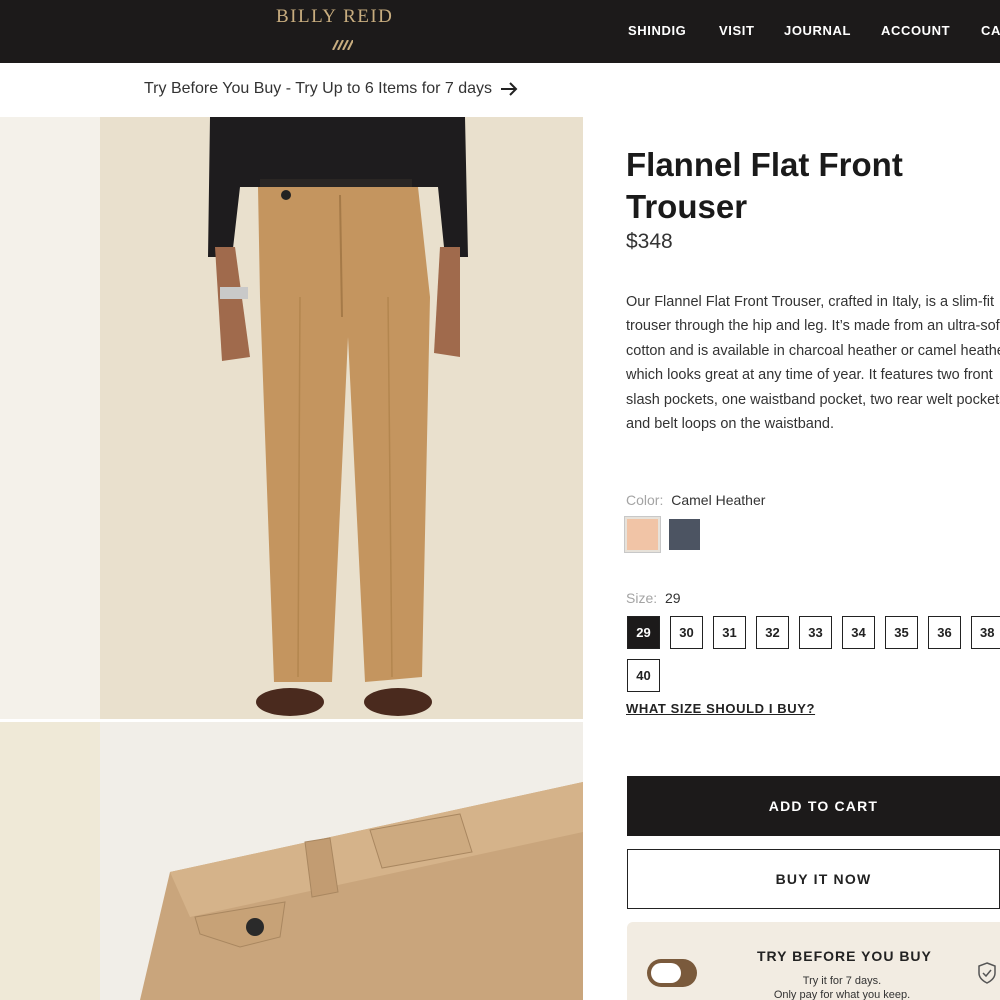 This screenshot has height=1000, width=1000. I want to click on fabric-detail-illustration, so click(341, 861).